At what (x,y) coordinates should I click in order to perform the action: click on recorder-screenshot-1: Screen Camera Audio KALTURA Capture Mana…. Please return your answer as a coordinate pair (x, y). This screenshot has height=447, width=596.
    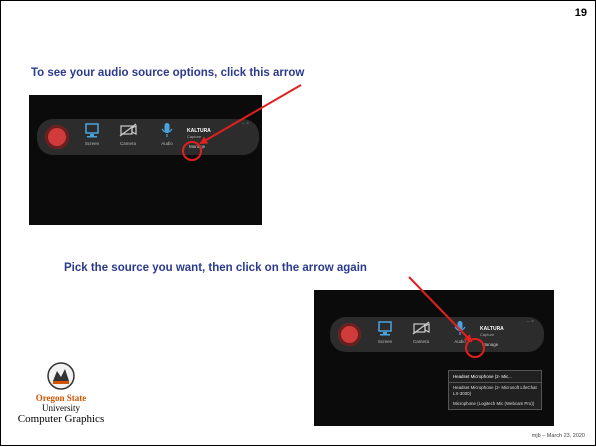
    Looking at the image, I should click on (145, 160).